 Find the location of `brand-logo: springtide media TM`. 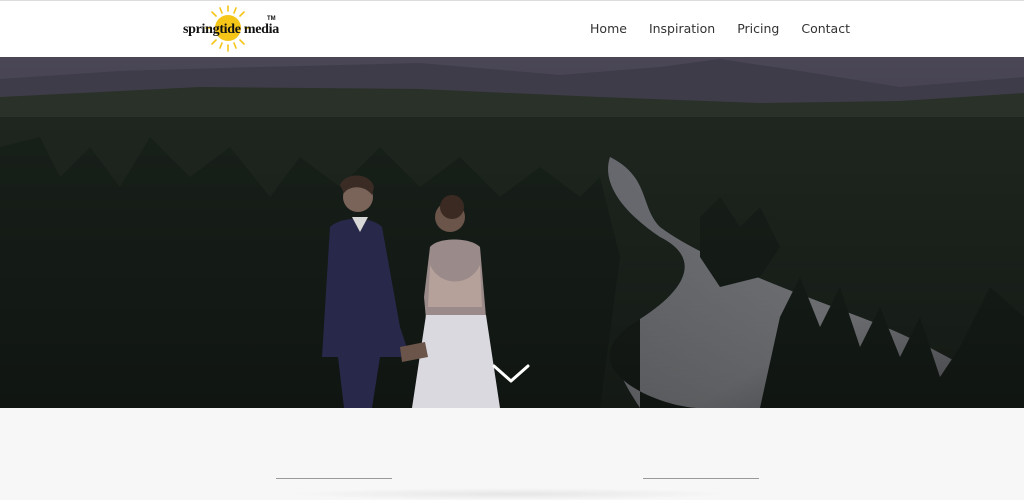

brand-logo: springtide media TM is located at coordinates (231, 30).